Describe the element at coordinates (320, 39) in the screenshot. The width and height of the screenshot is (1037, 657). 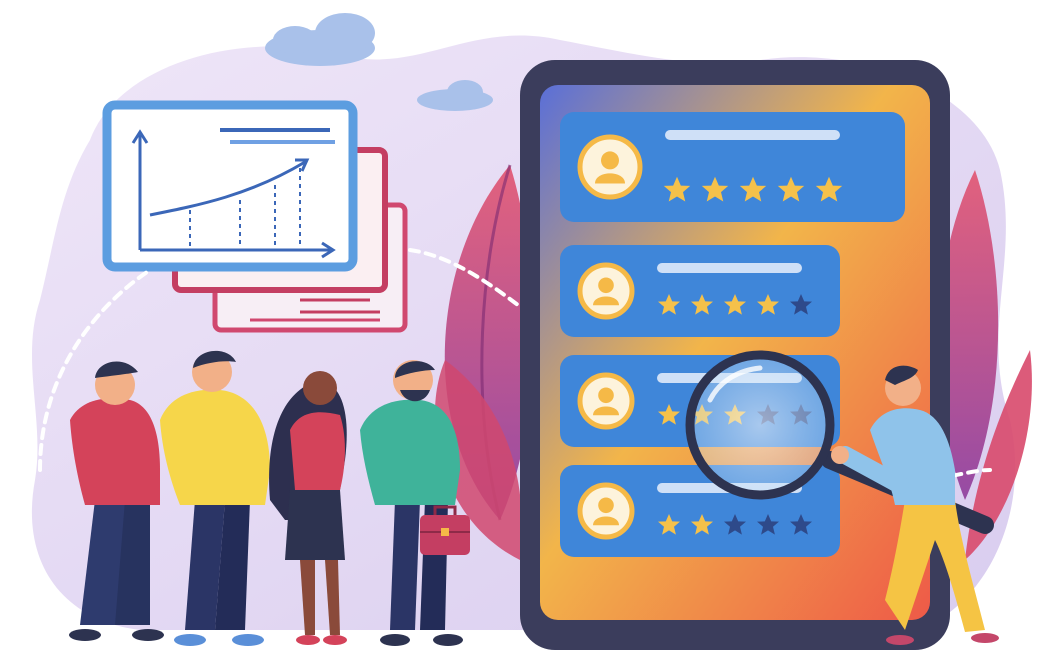
I see `cloud-icon` at that location.